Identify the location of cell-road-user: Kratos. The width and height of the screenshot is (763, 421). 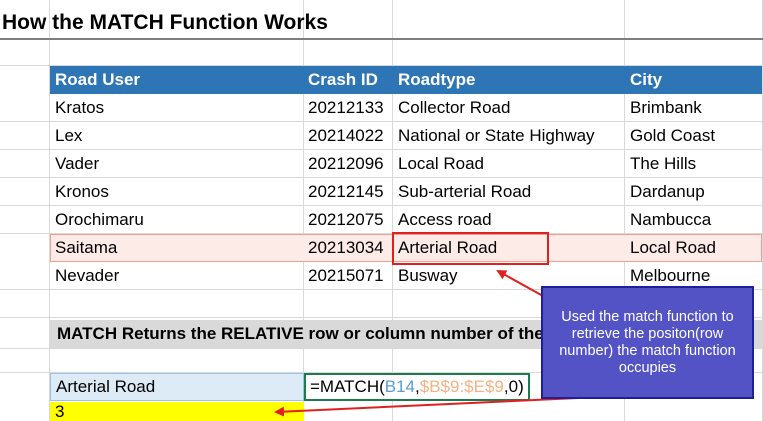
(79, 108).